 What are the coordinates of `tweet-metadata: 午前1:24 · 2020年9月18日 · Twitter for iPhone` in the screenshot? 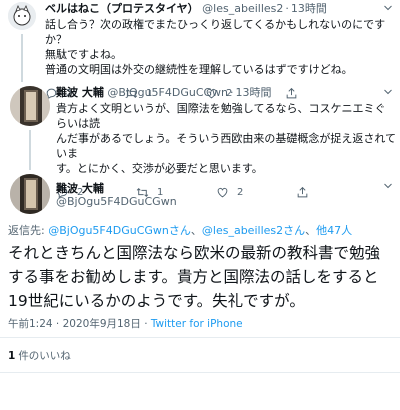 It's located at (125, 323).